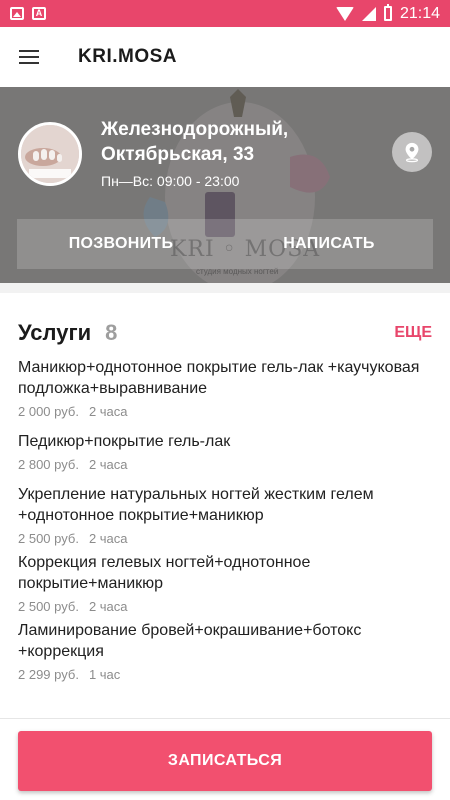 This screenshot has height=800, width=450. I want to click on services-more-button: ЕЩЕ, so click(413, 333).